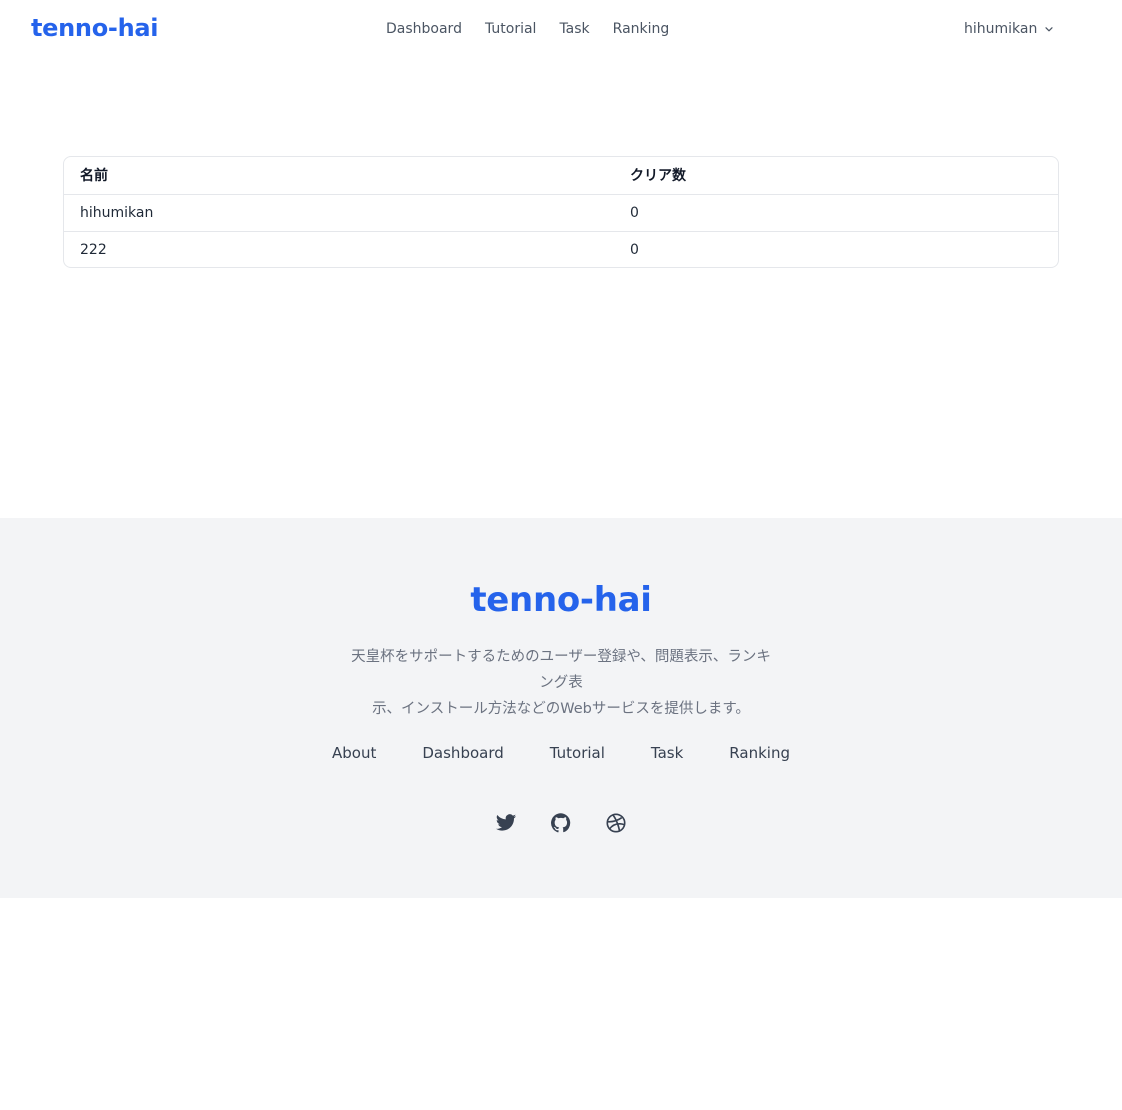 The width and height of the screenshot is (1122, 1110). Describe the element at coordinates (94, 176) in the screenshot. I see `column-header-name: 名前` at that location.